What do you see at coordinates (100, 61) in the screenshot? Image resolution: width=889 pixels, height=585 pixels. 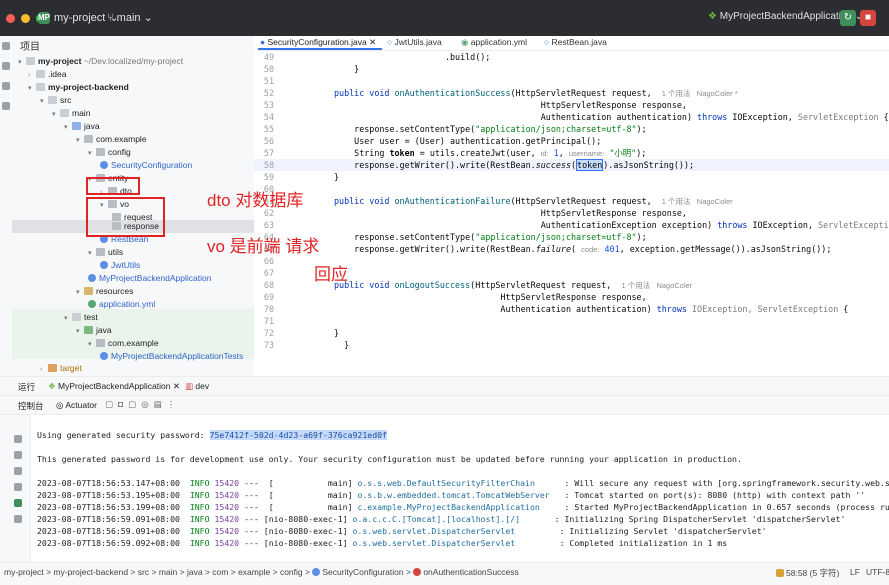 I see `tree-item-my-project: ▾ my-project ~/Dev.localized/my-project` at bounding box center [100, 61].